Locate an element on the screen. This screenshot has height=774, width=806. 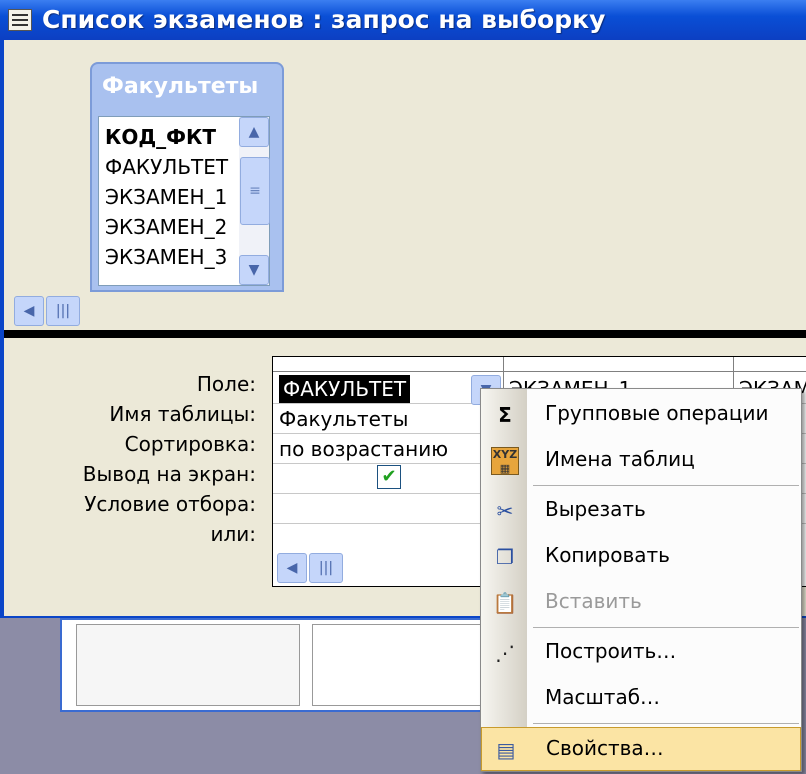
field-cell-col1: ФАКУЛЬТЕТ is located at coordinates (345, 389).